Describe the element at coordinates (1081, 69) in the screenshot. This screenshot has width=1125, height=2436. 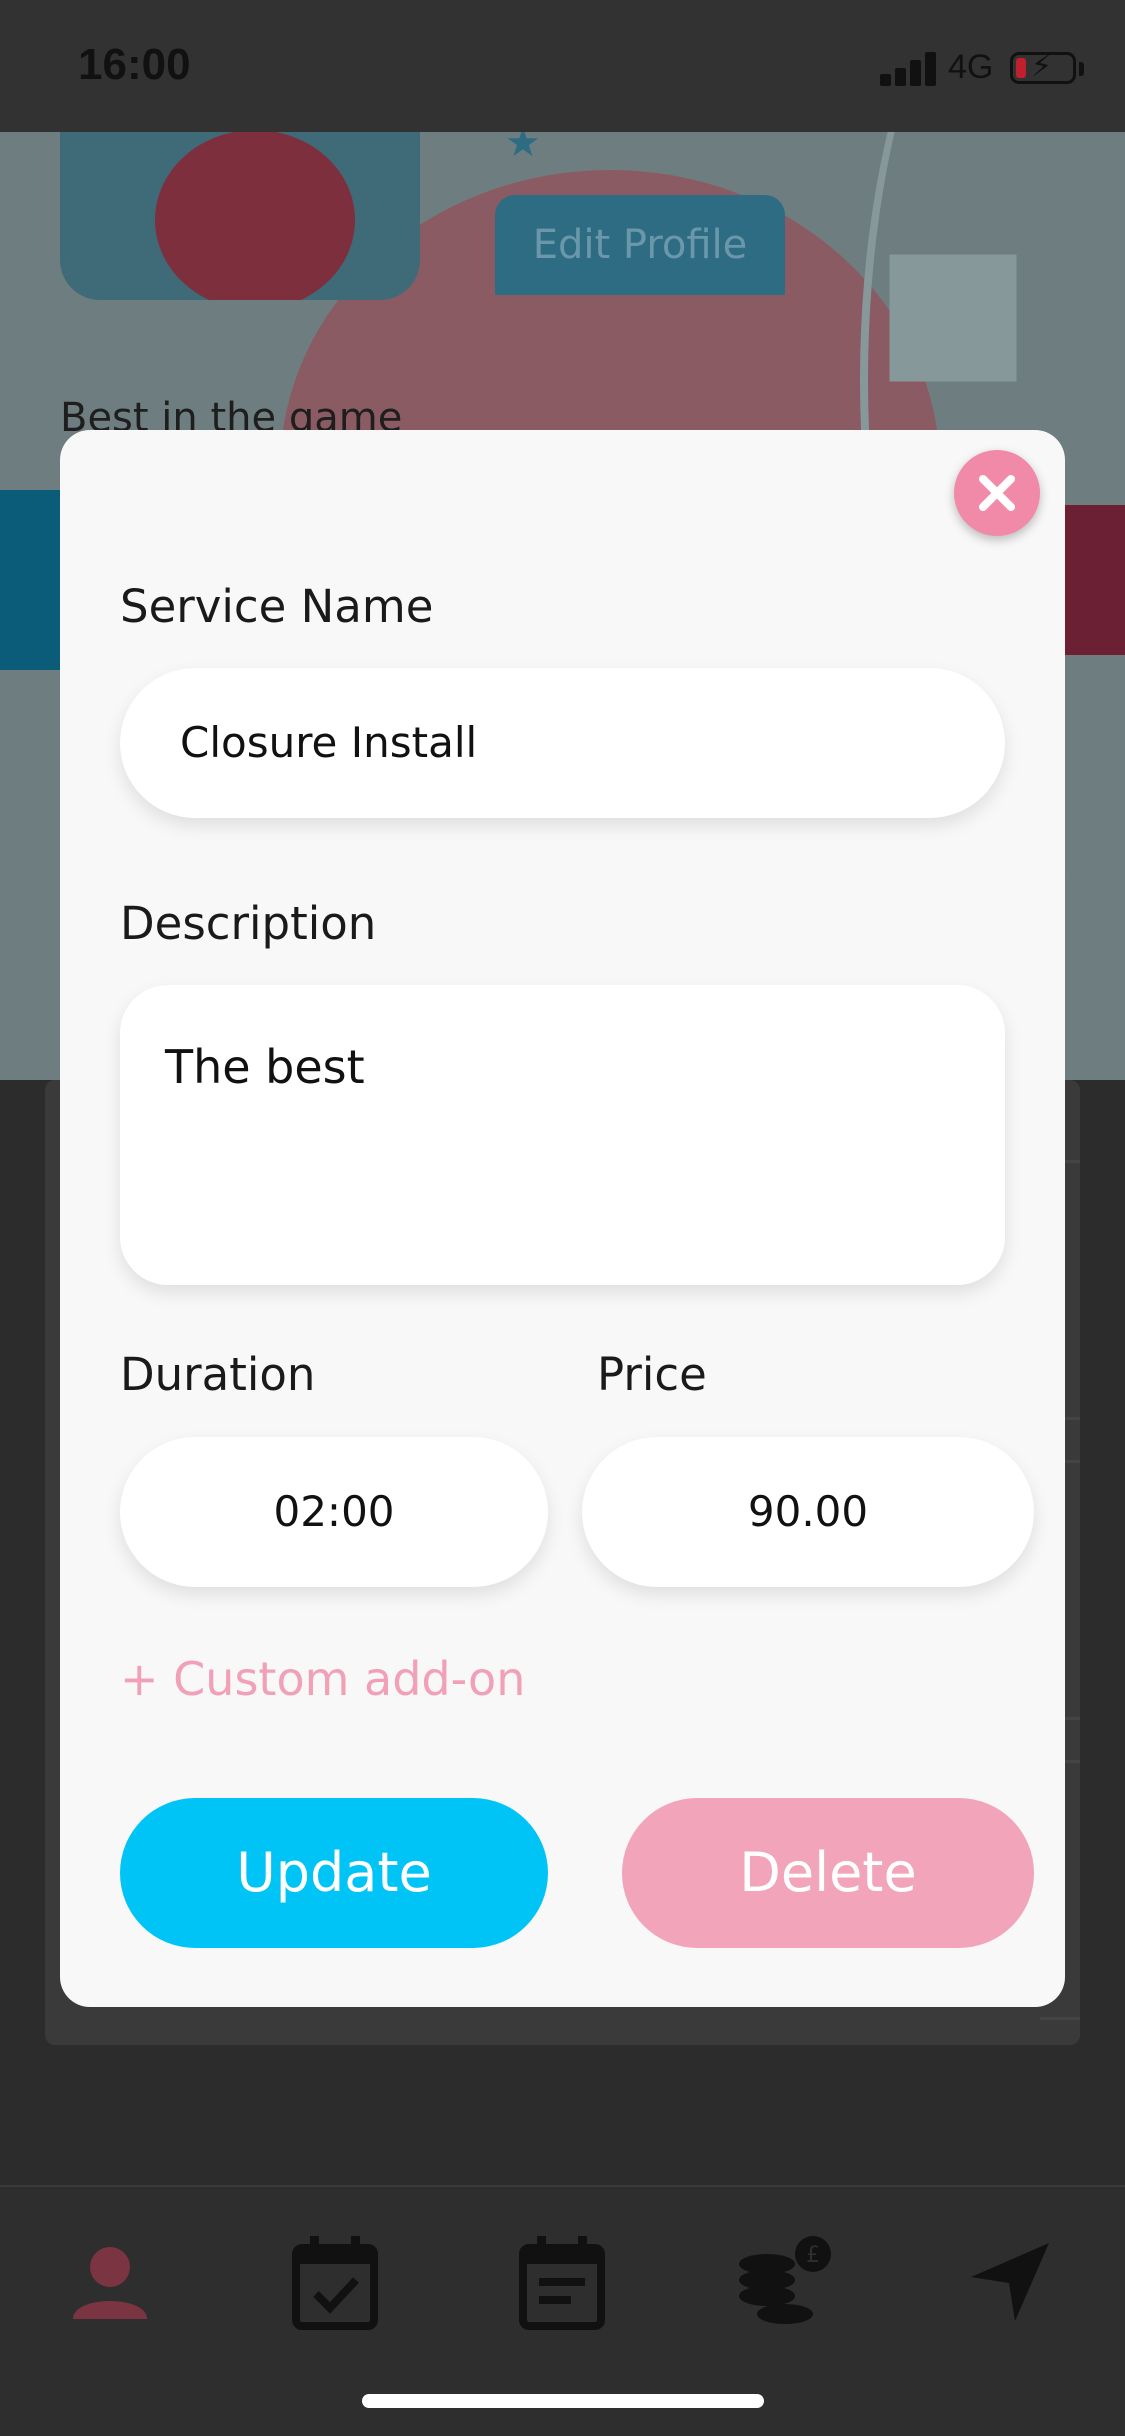
I see `battery-cap` at that location.